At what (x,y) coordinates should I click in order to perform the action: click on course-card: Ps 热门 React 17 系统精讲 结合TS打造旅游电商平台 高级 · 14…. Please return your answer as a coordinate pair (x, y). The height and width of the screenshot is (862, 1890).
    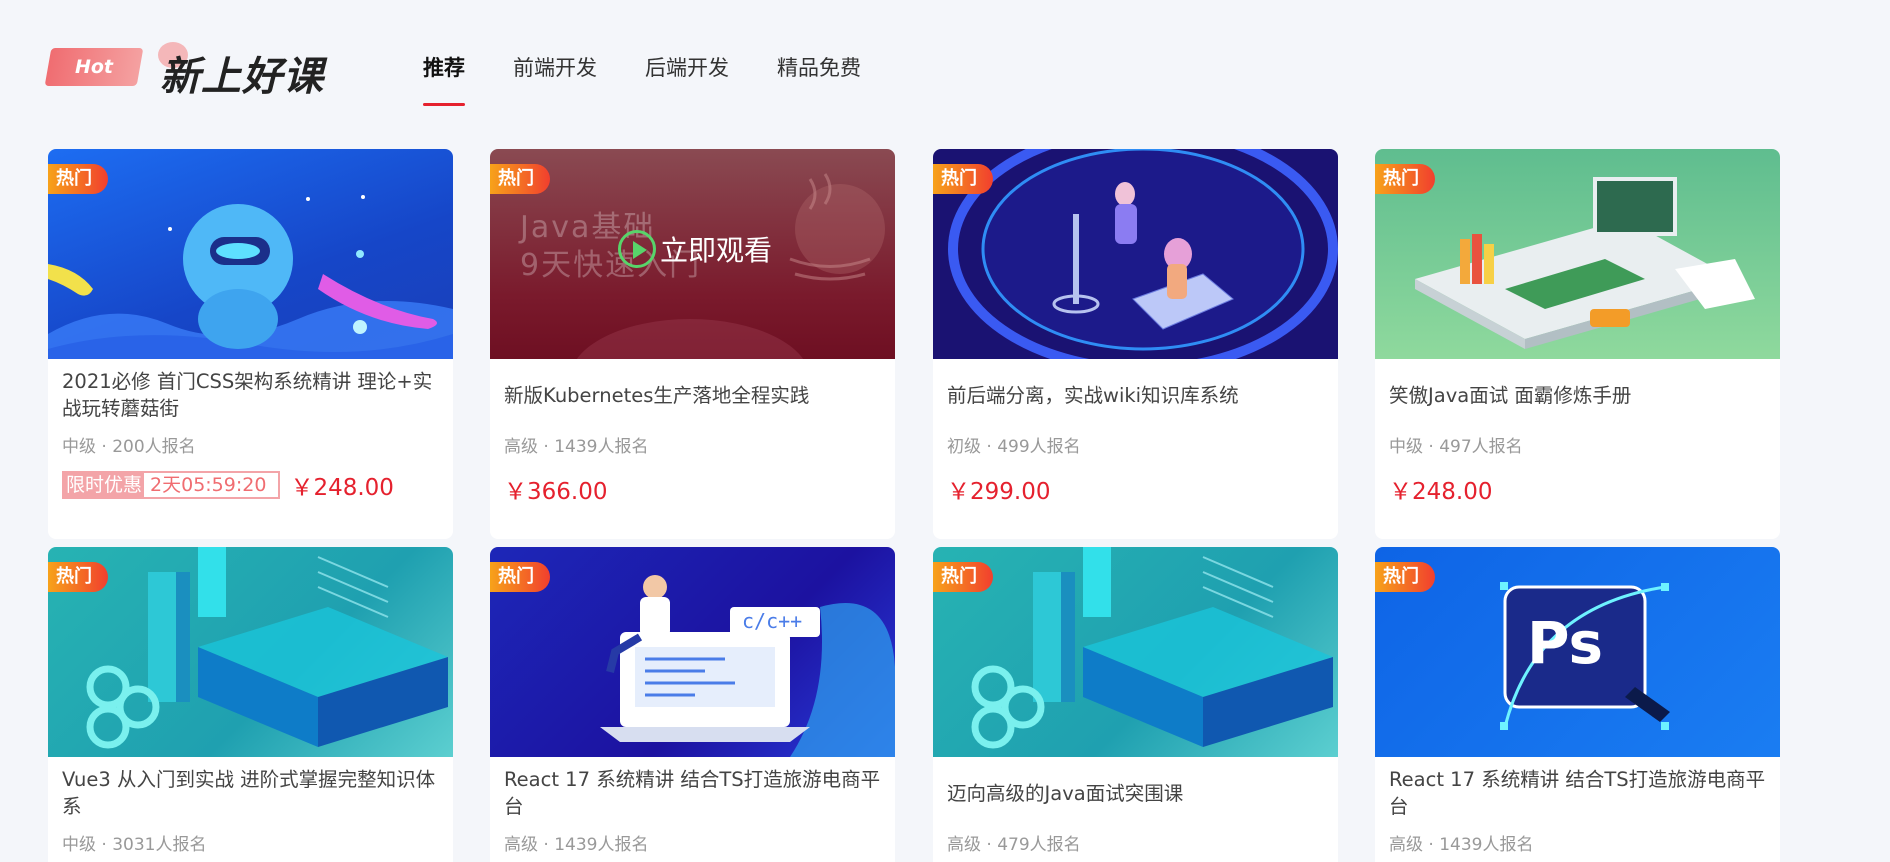
    Looking at the image, I should click on (1577, 704).